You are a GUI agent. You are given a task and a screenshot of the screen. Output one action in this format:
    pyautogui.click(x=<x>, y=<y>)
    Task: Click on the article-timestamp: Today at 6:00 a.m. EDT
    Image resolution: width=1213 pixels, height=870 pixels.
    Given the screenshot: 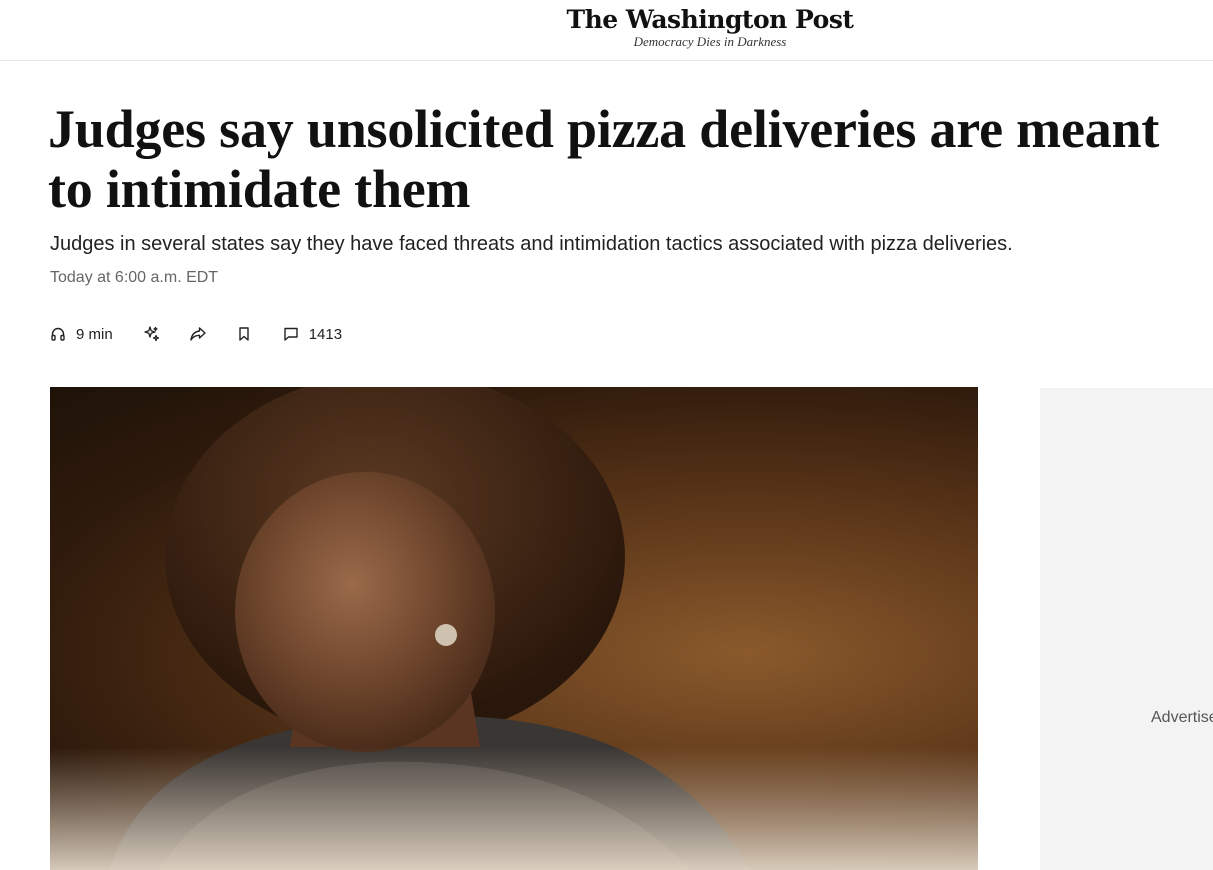 What is the action you would take?
    pyautogui.click(x=134, y=277)
    